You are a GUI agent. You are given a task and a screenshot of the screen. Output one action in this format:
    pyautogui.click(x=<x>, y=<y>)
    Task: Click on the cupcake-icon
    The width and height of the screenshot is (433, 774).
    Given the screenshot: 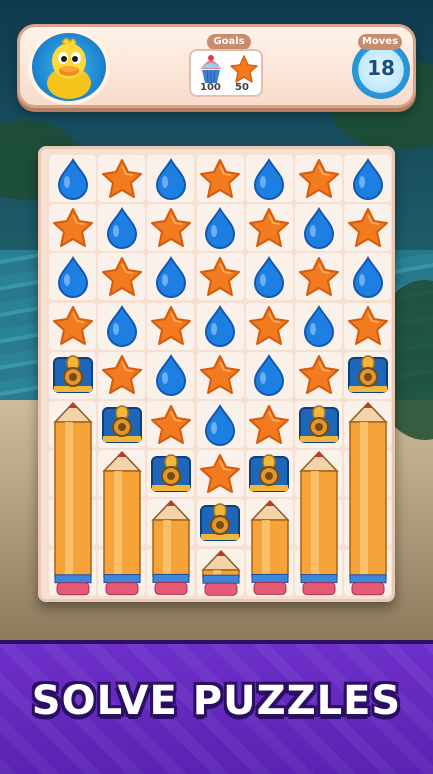 What is the action you would take?
    pyautogui.click(x=211, y=69)
    